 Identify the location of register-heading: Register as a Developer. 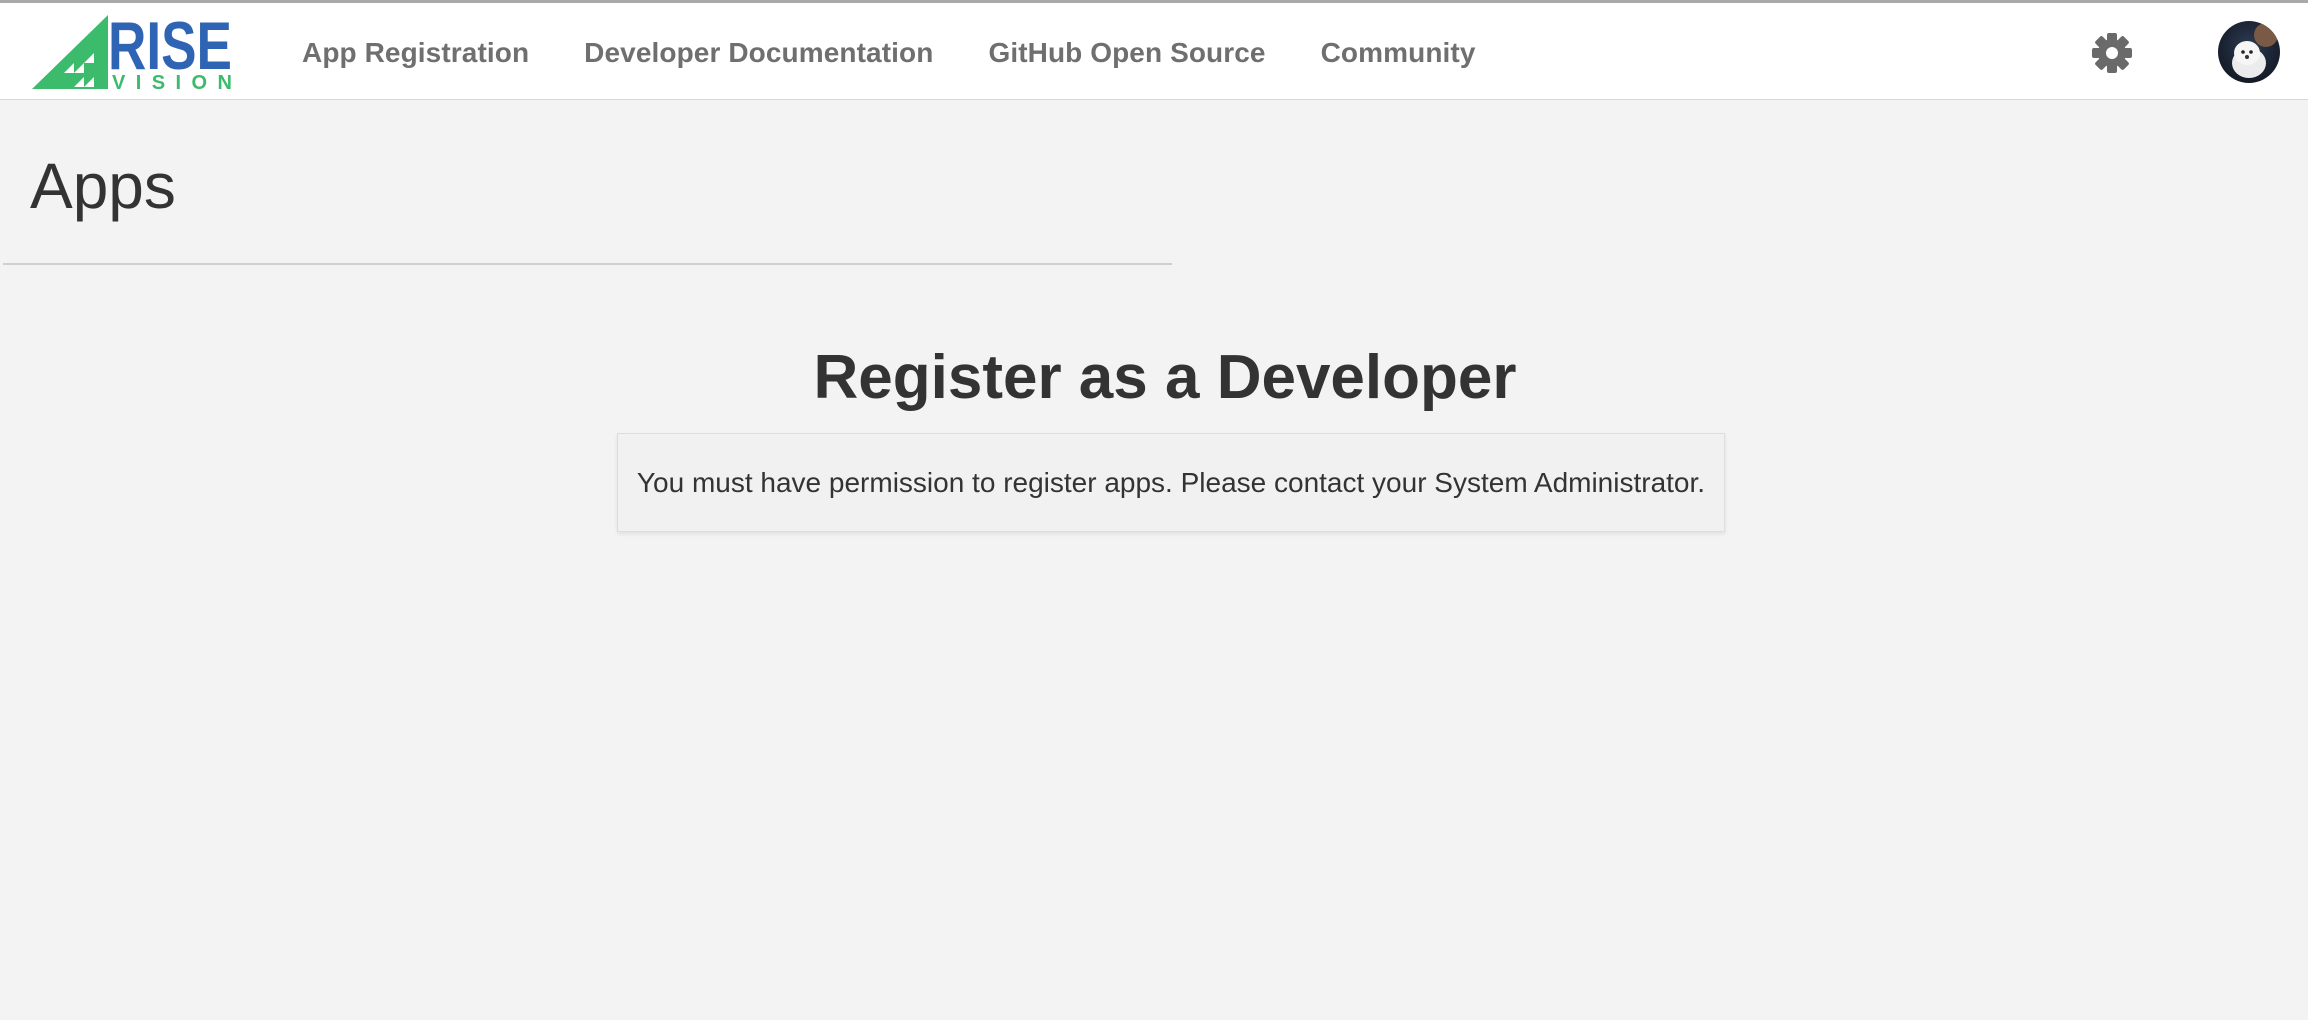
(1165, 377).